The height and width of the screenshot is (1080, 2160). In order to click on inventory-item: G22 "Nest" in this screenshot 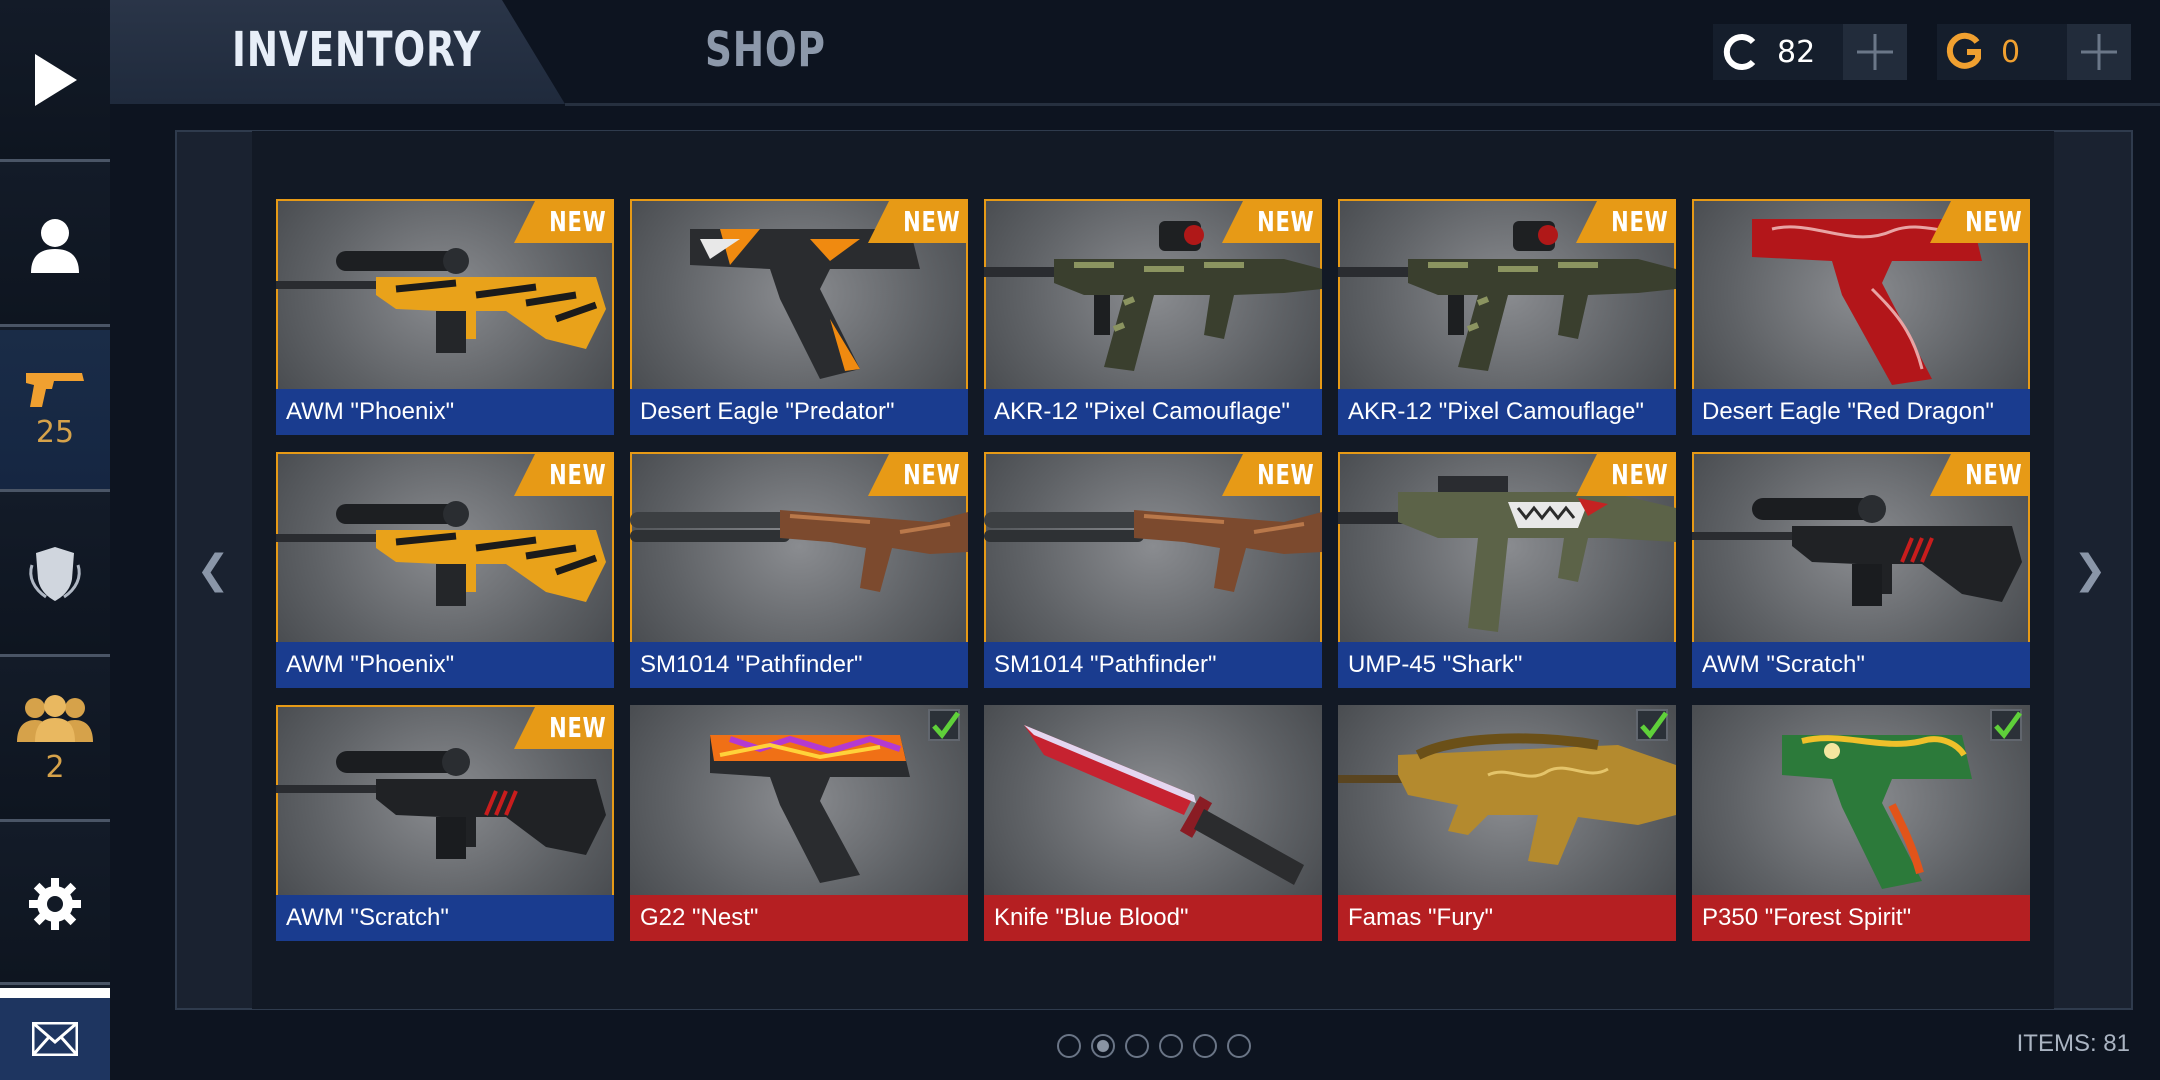, I will do `click(799, 823)`.